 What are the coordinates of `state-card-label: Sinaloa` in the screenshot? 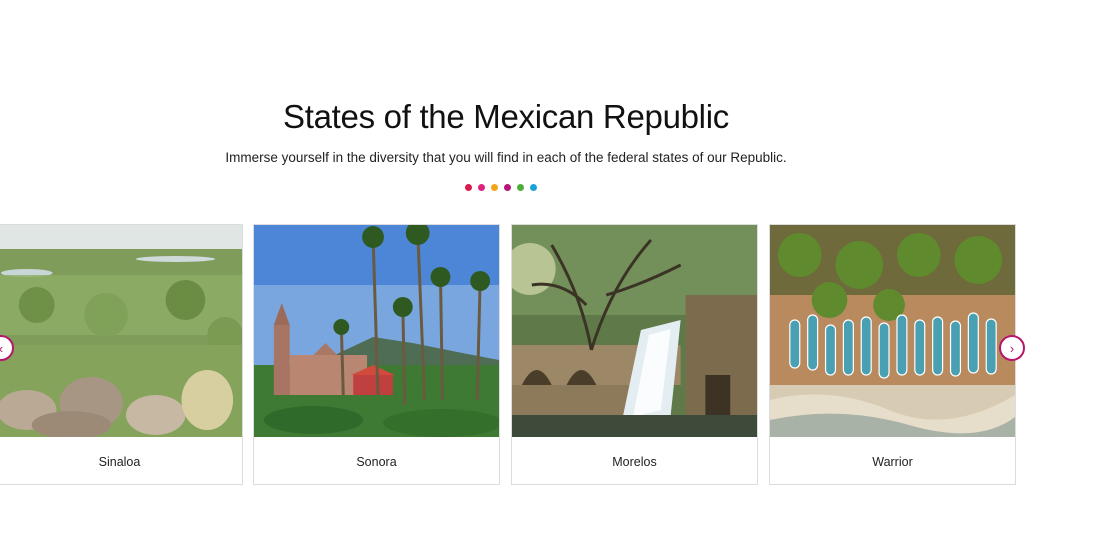 It's located at (119, 461).